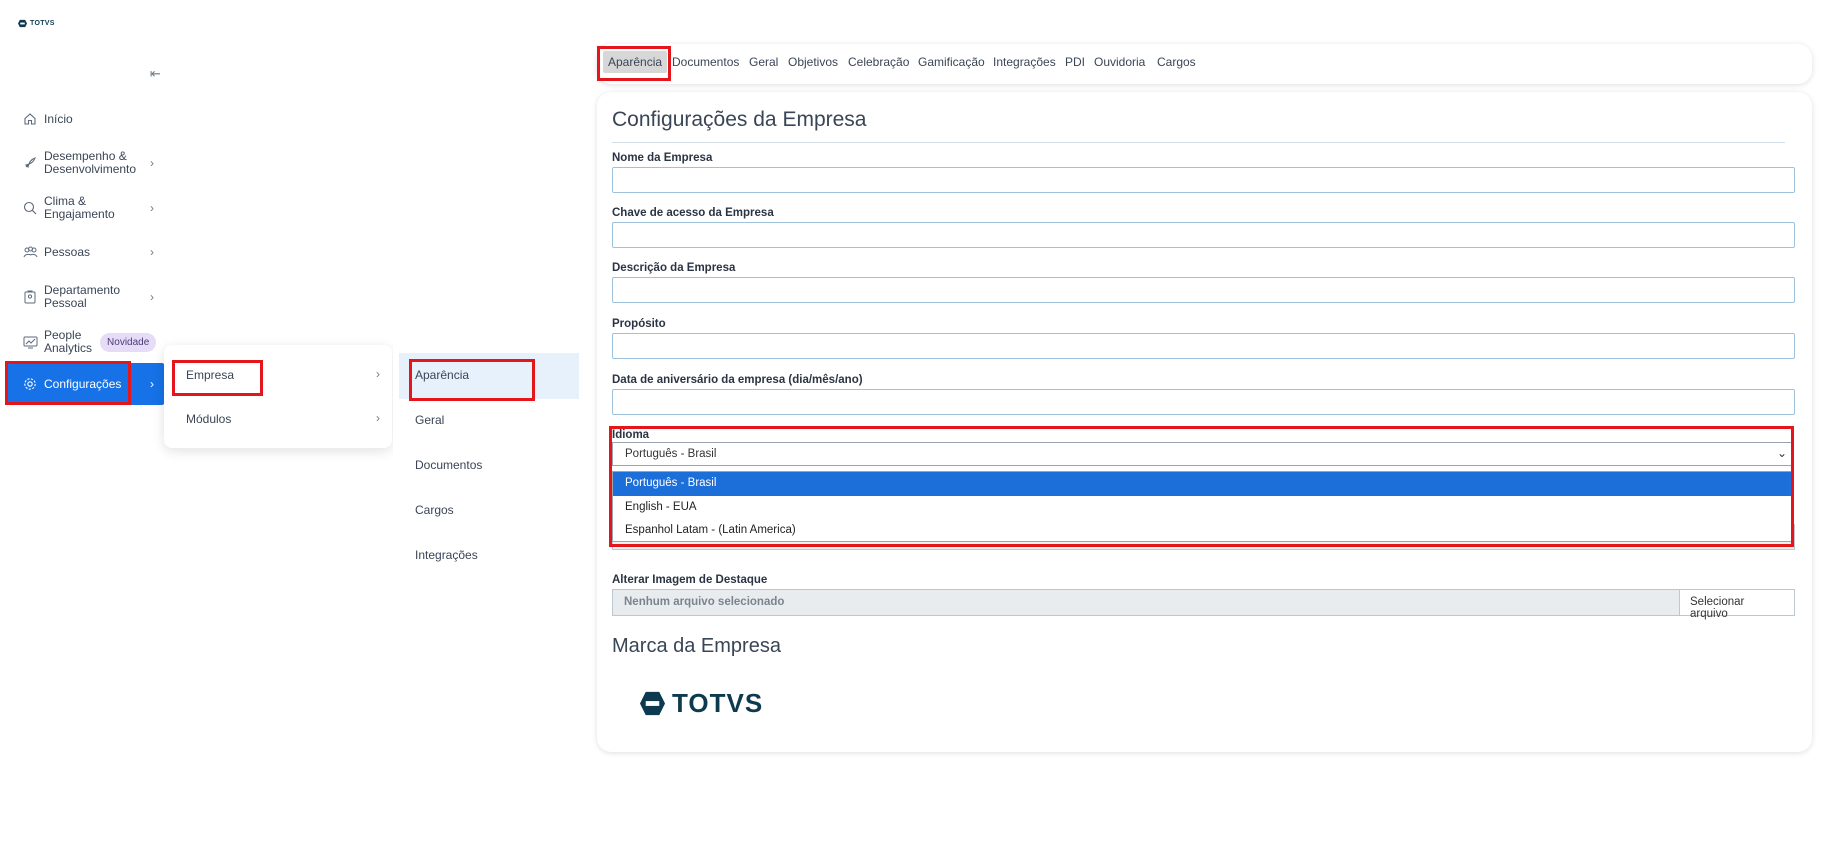 This screenshot has height=845, width=1834. I want to click on title-divider, so click(1198, 142).